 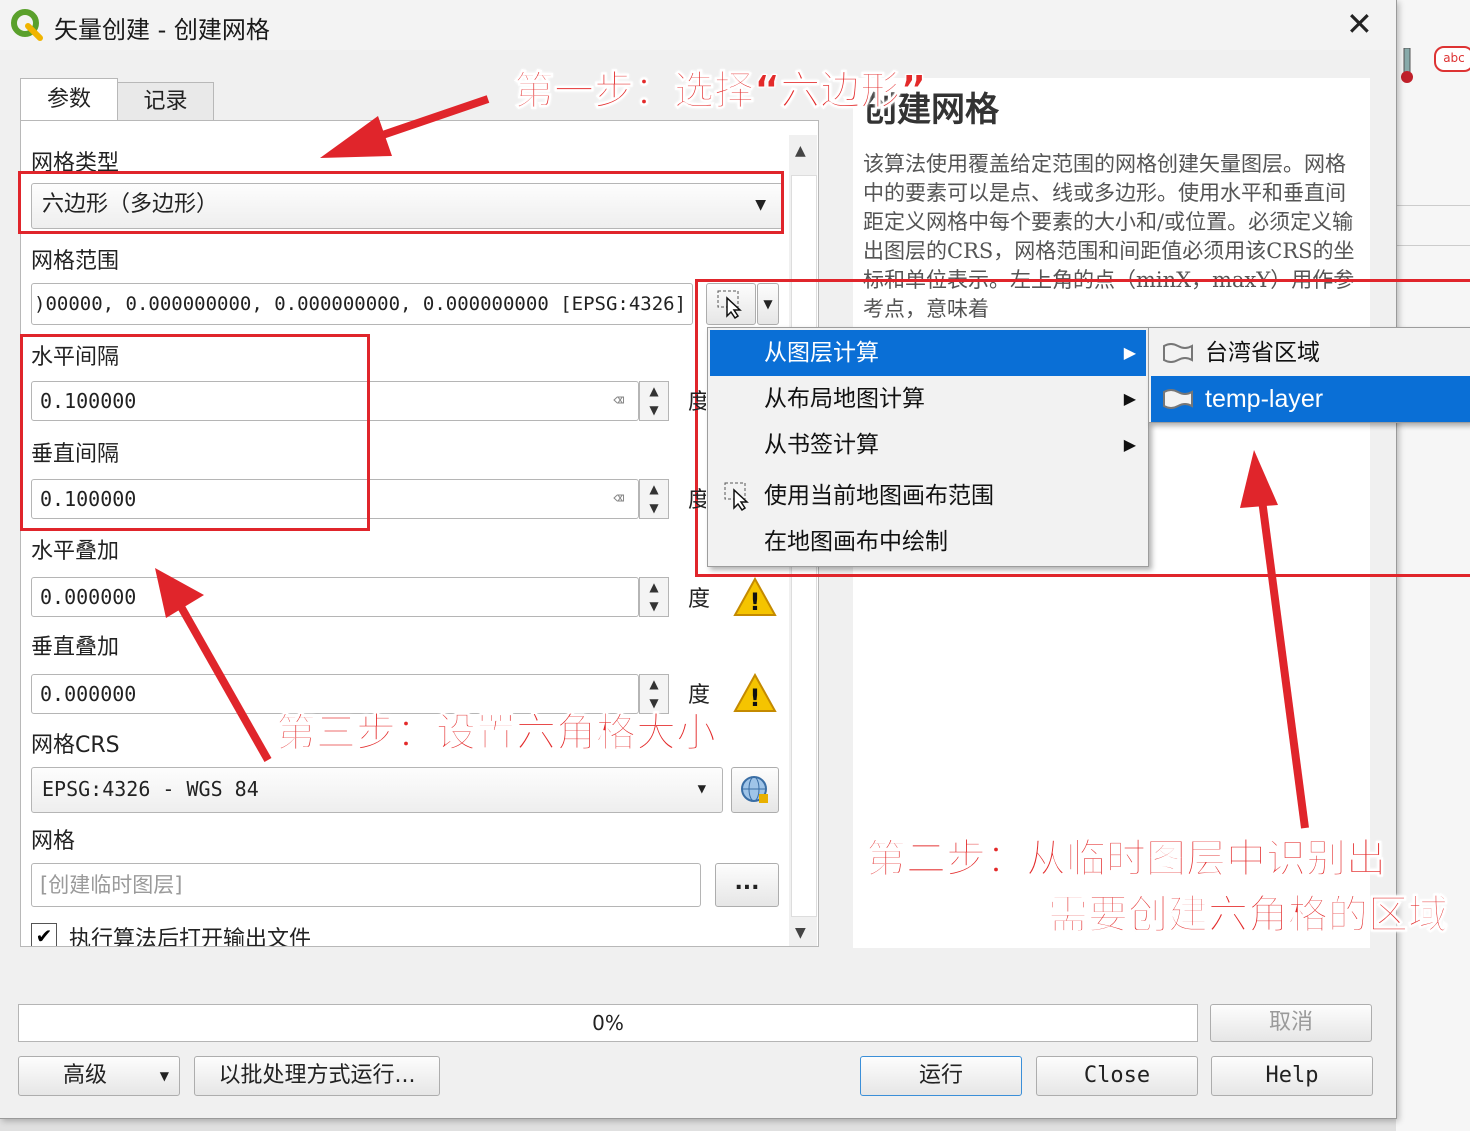 I want to click on h-overlay-label: 水平叠加, so click(x=75, y=551).